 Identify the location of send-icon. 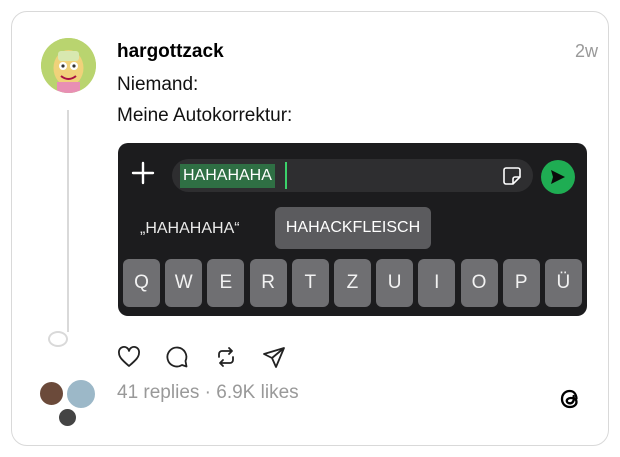
(274, 357).